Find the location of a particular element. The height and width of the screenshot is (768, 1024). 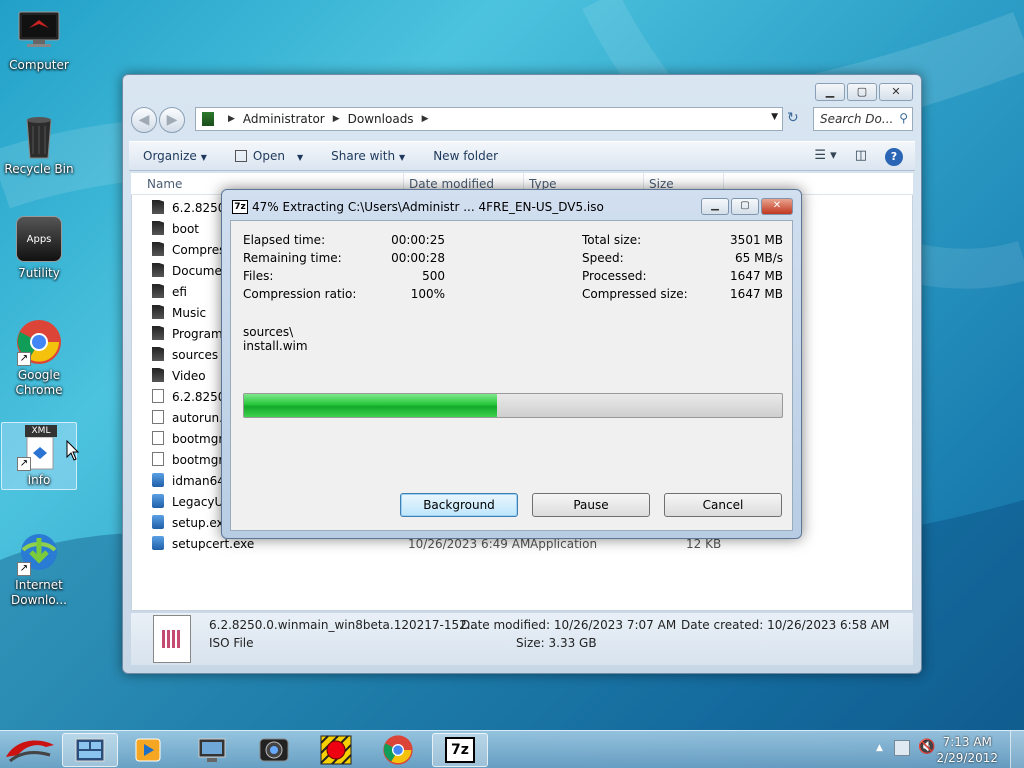

taskbar-remote-desktop-button is located at coordinates (212, 750).